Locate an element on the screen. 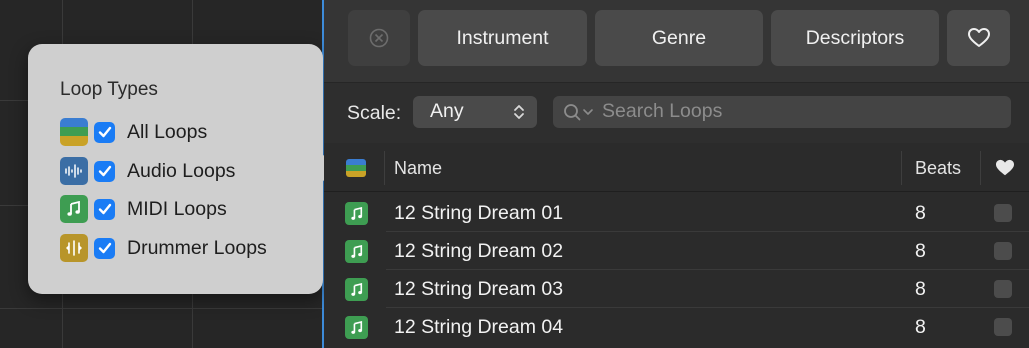  scale-value: Any is located at coordinates (447, 111).